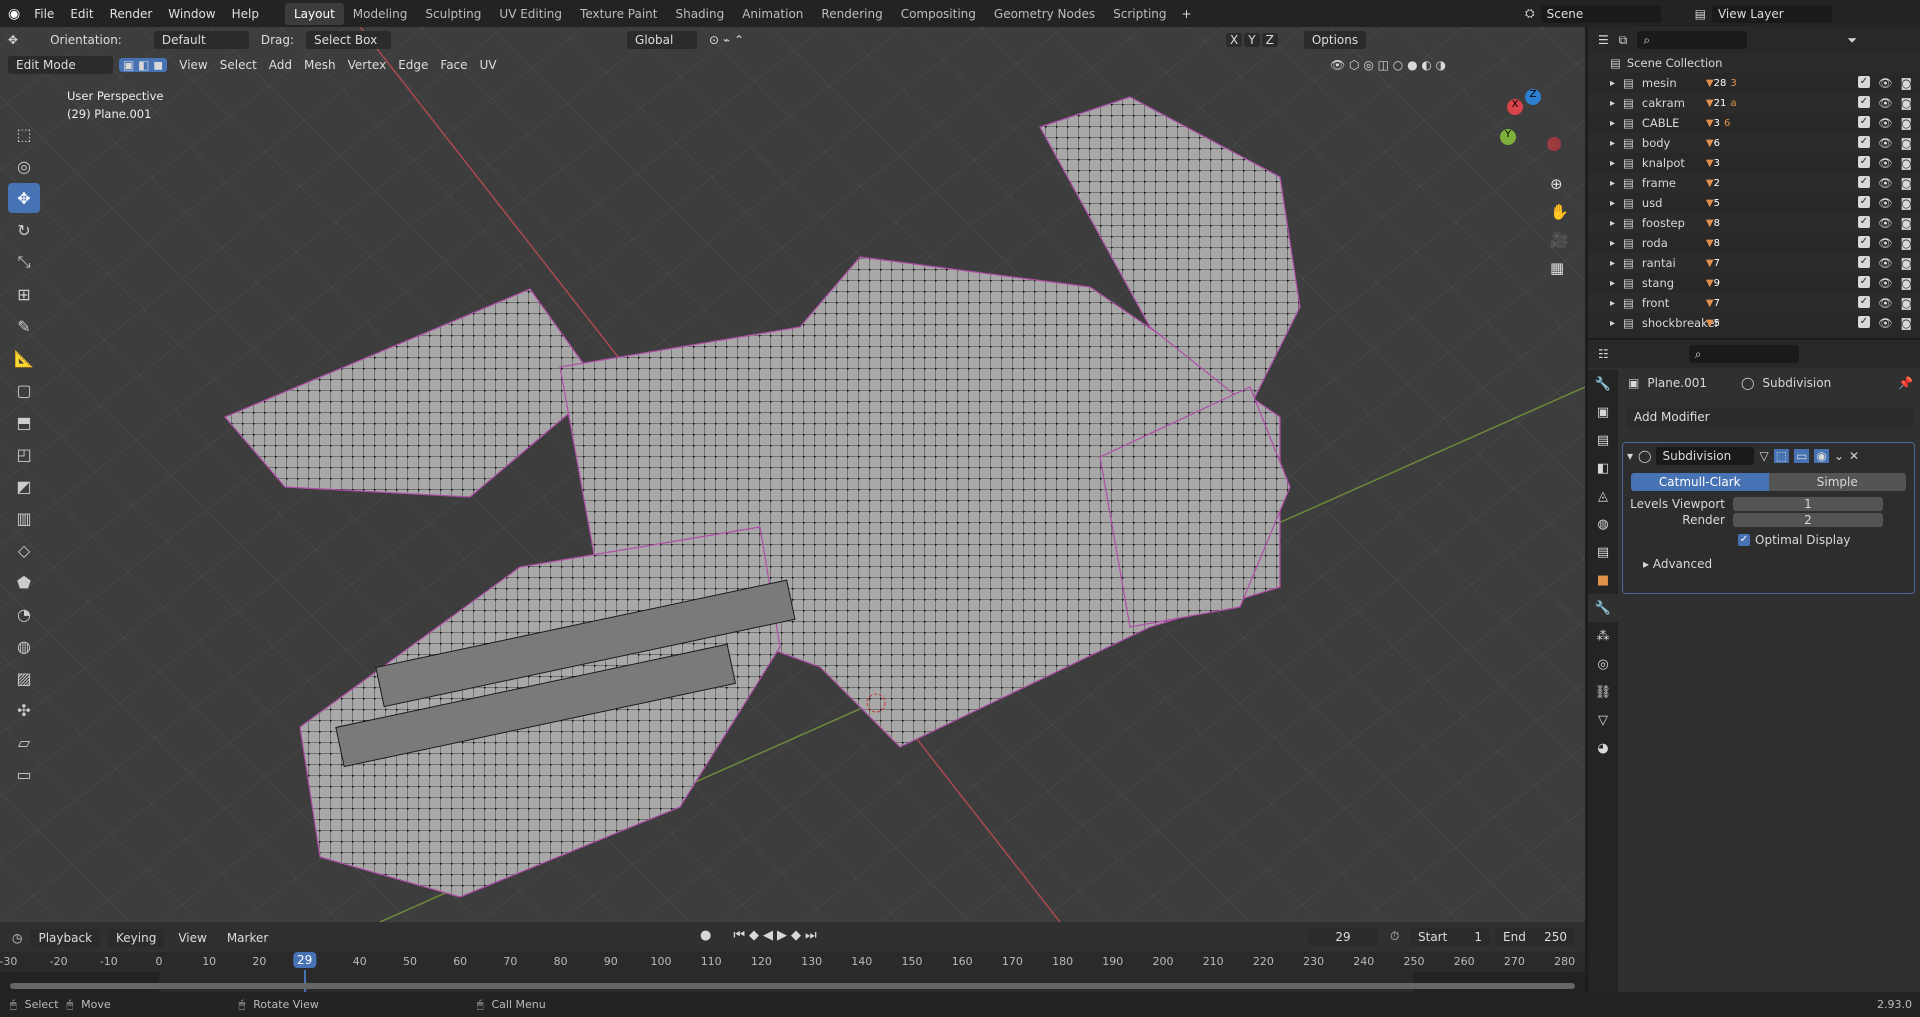  What do you see at coordinates (1535, 937) in the screenshot?
I see `end-frame-field: End 250` at bounding box center [1535, 937].